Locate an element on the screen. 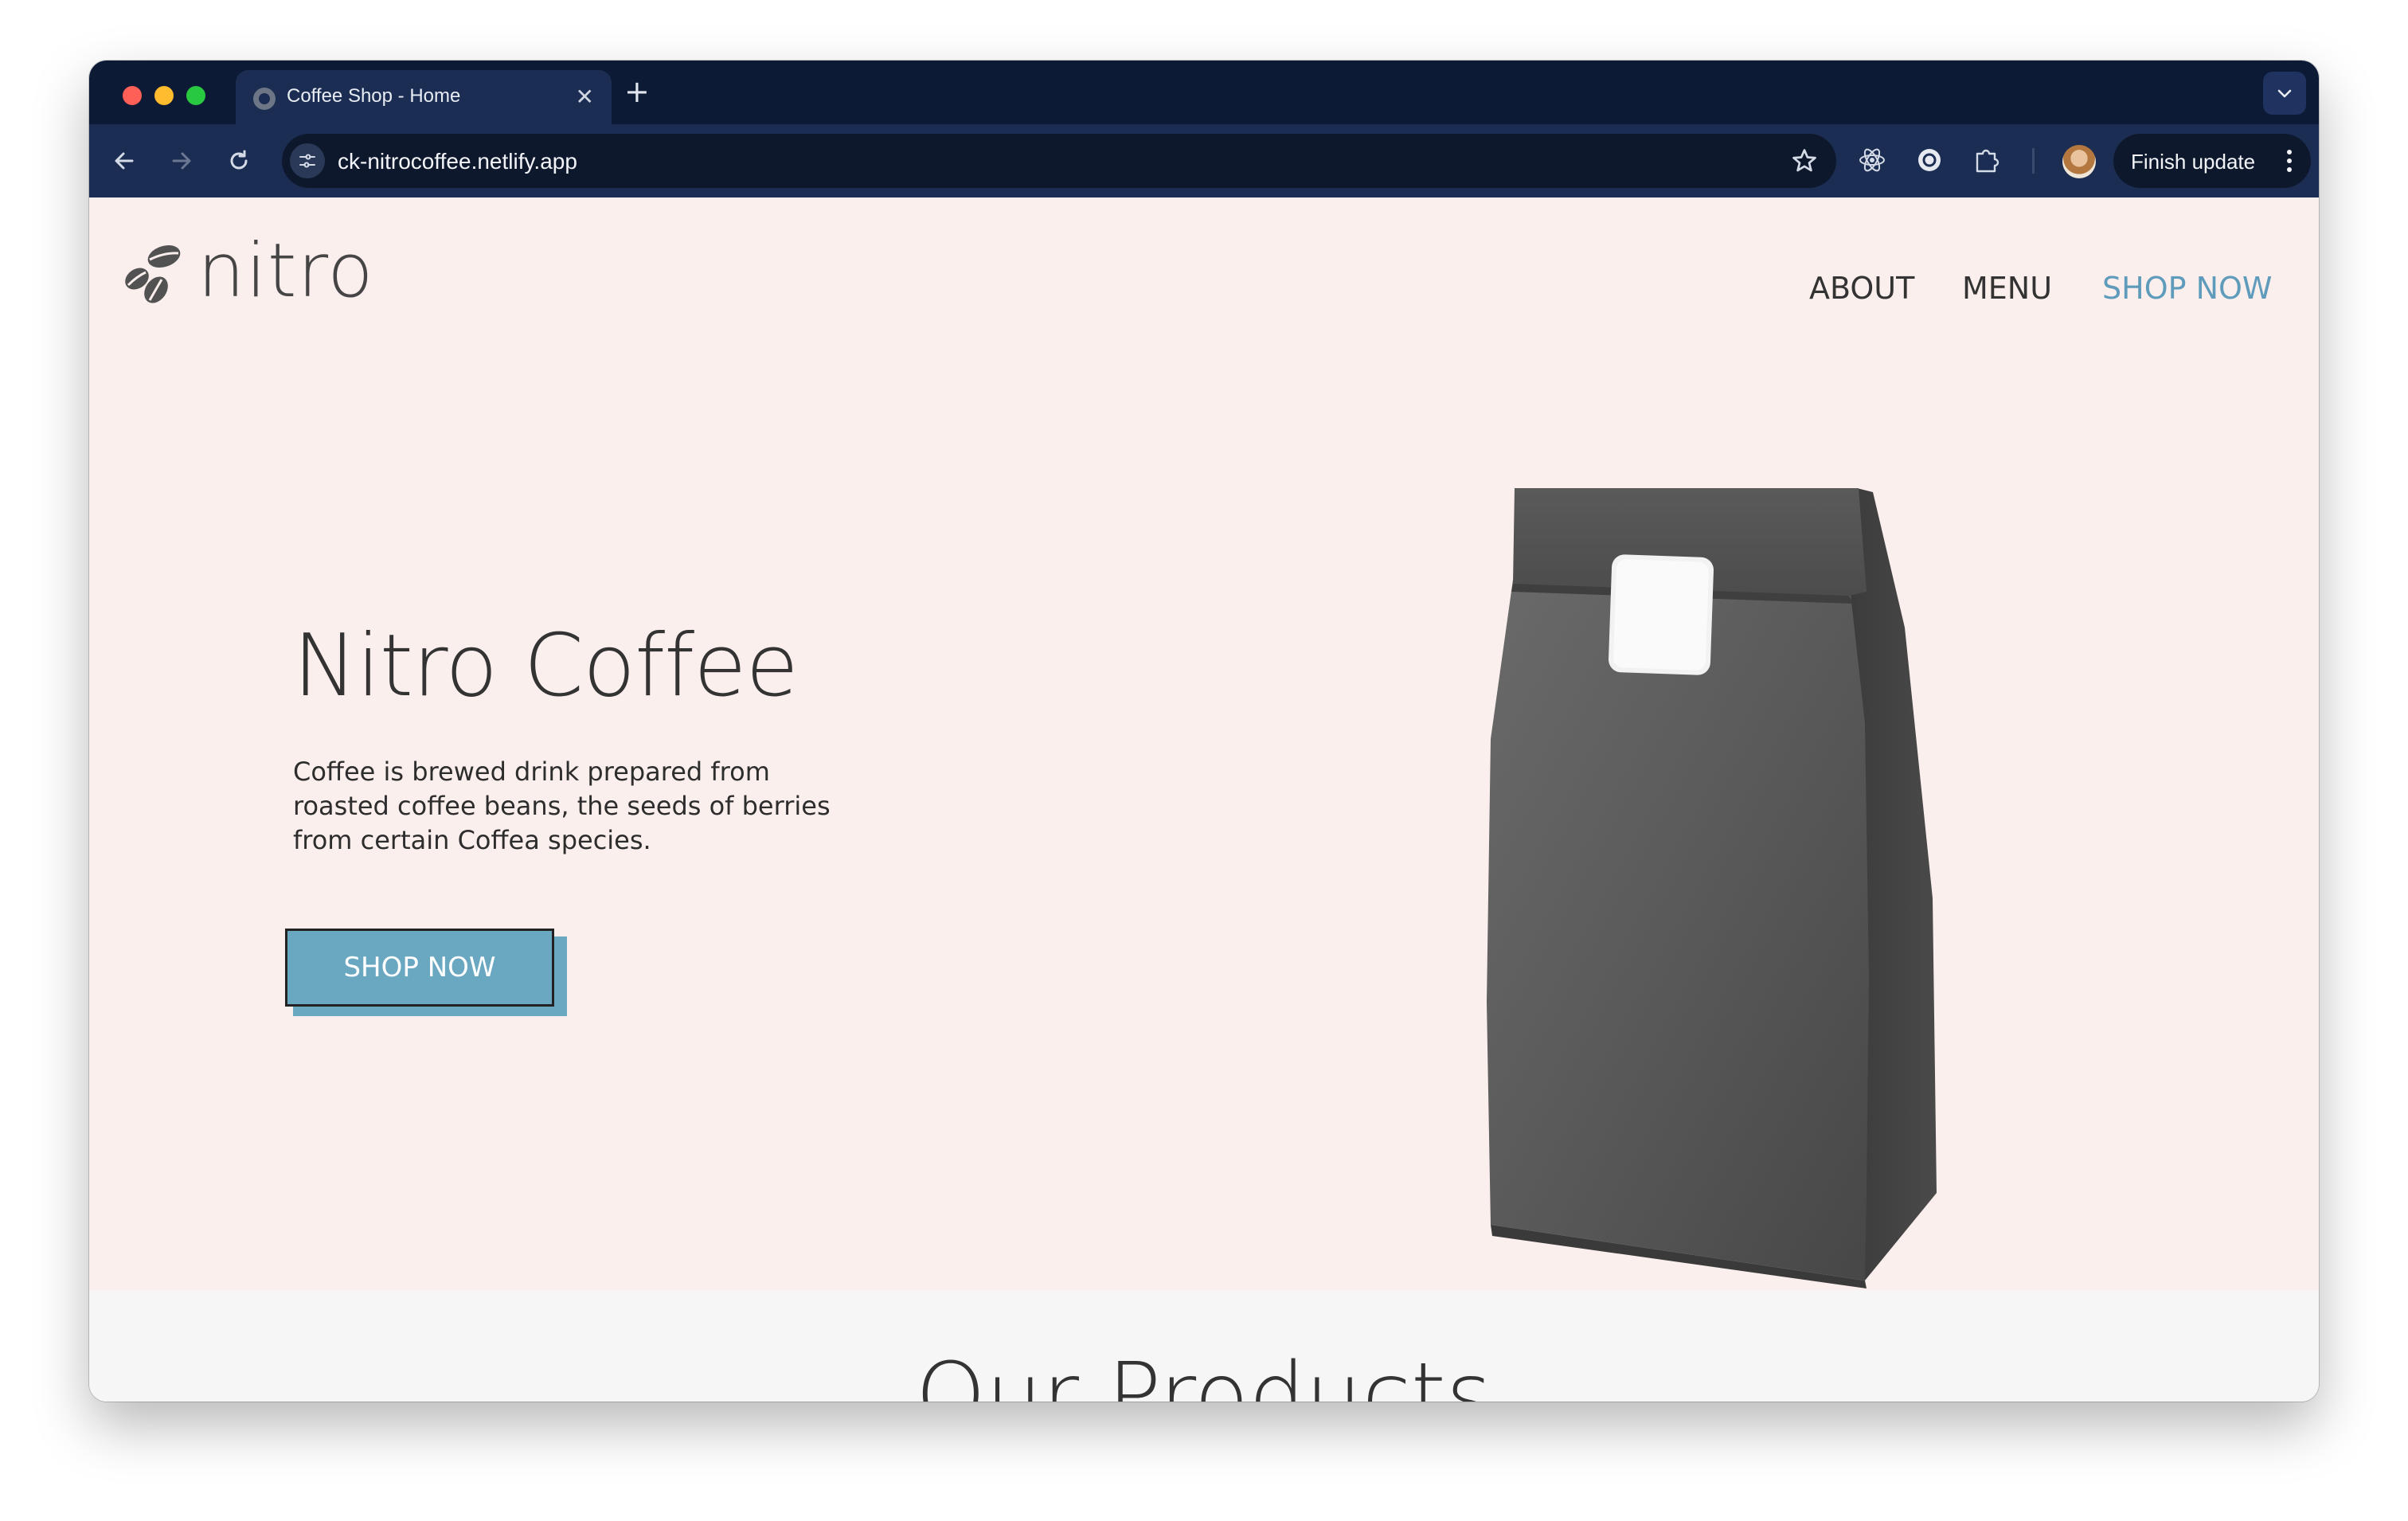 The width and height of the screenshot is (2408, 1521). browser-toolbar: ck-nitrocoffee.netlify.app Finish update is located at coordinates (1204, 160).